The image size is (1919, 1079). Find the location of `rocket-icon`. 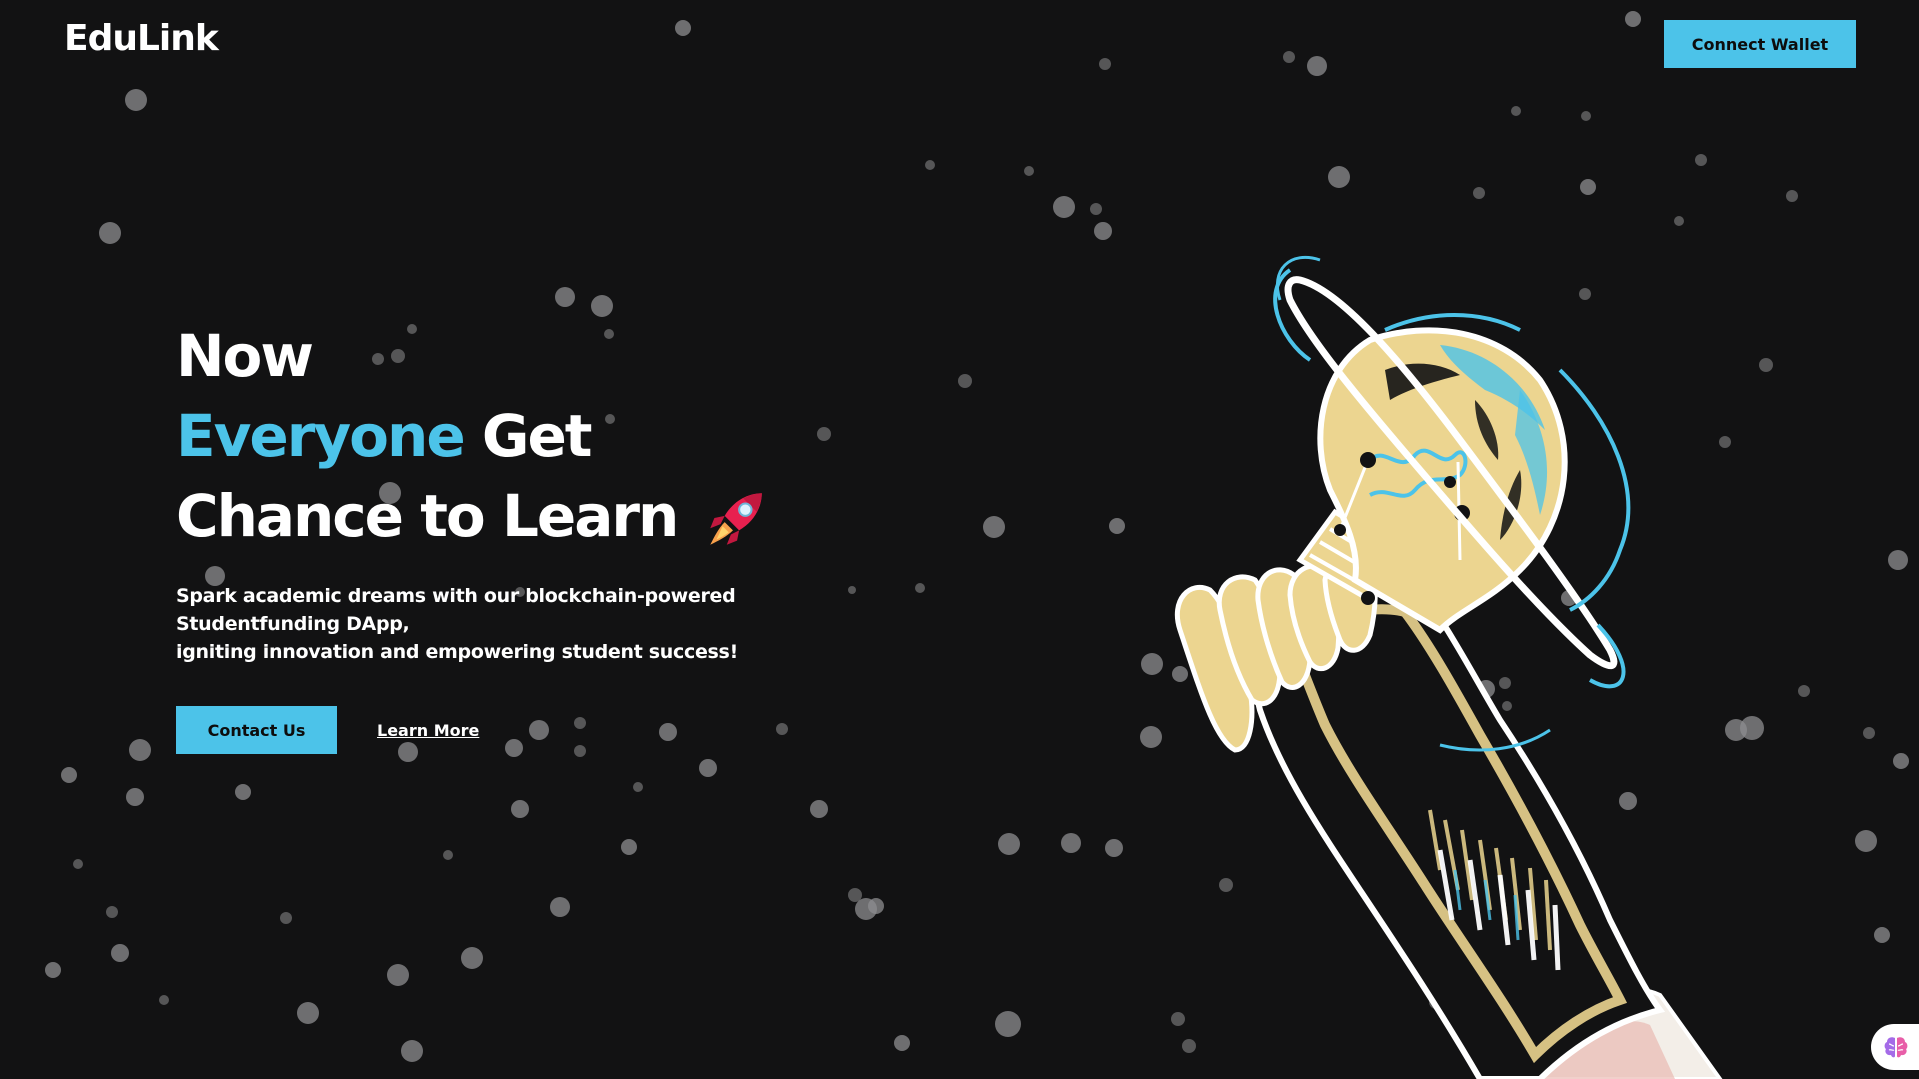

rocket-icon is located at coordinates (735, 519).